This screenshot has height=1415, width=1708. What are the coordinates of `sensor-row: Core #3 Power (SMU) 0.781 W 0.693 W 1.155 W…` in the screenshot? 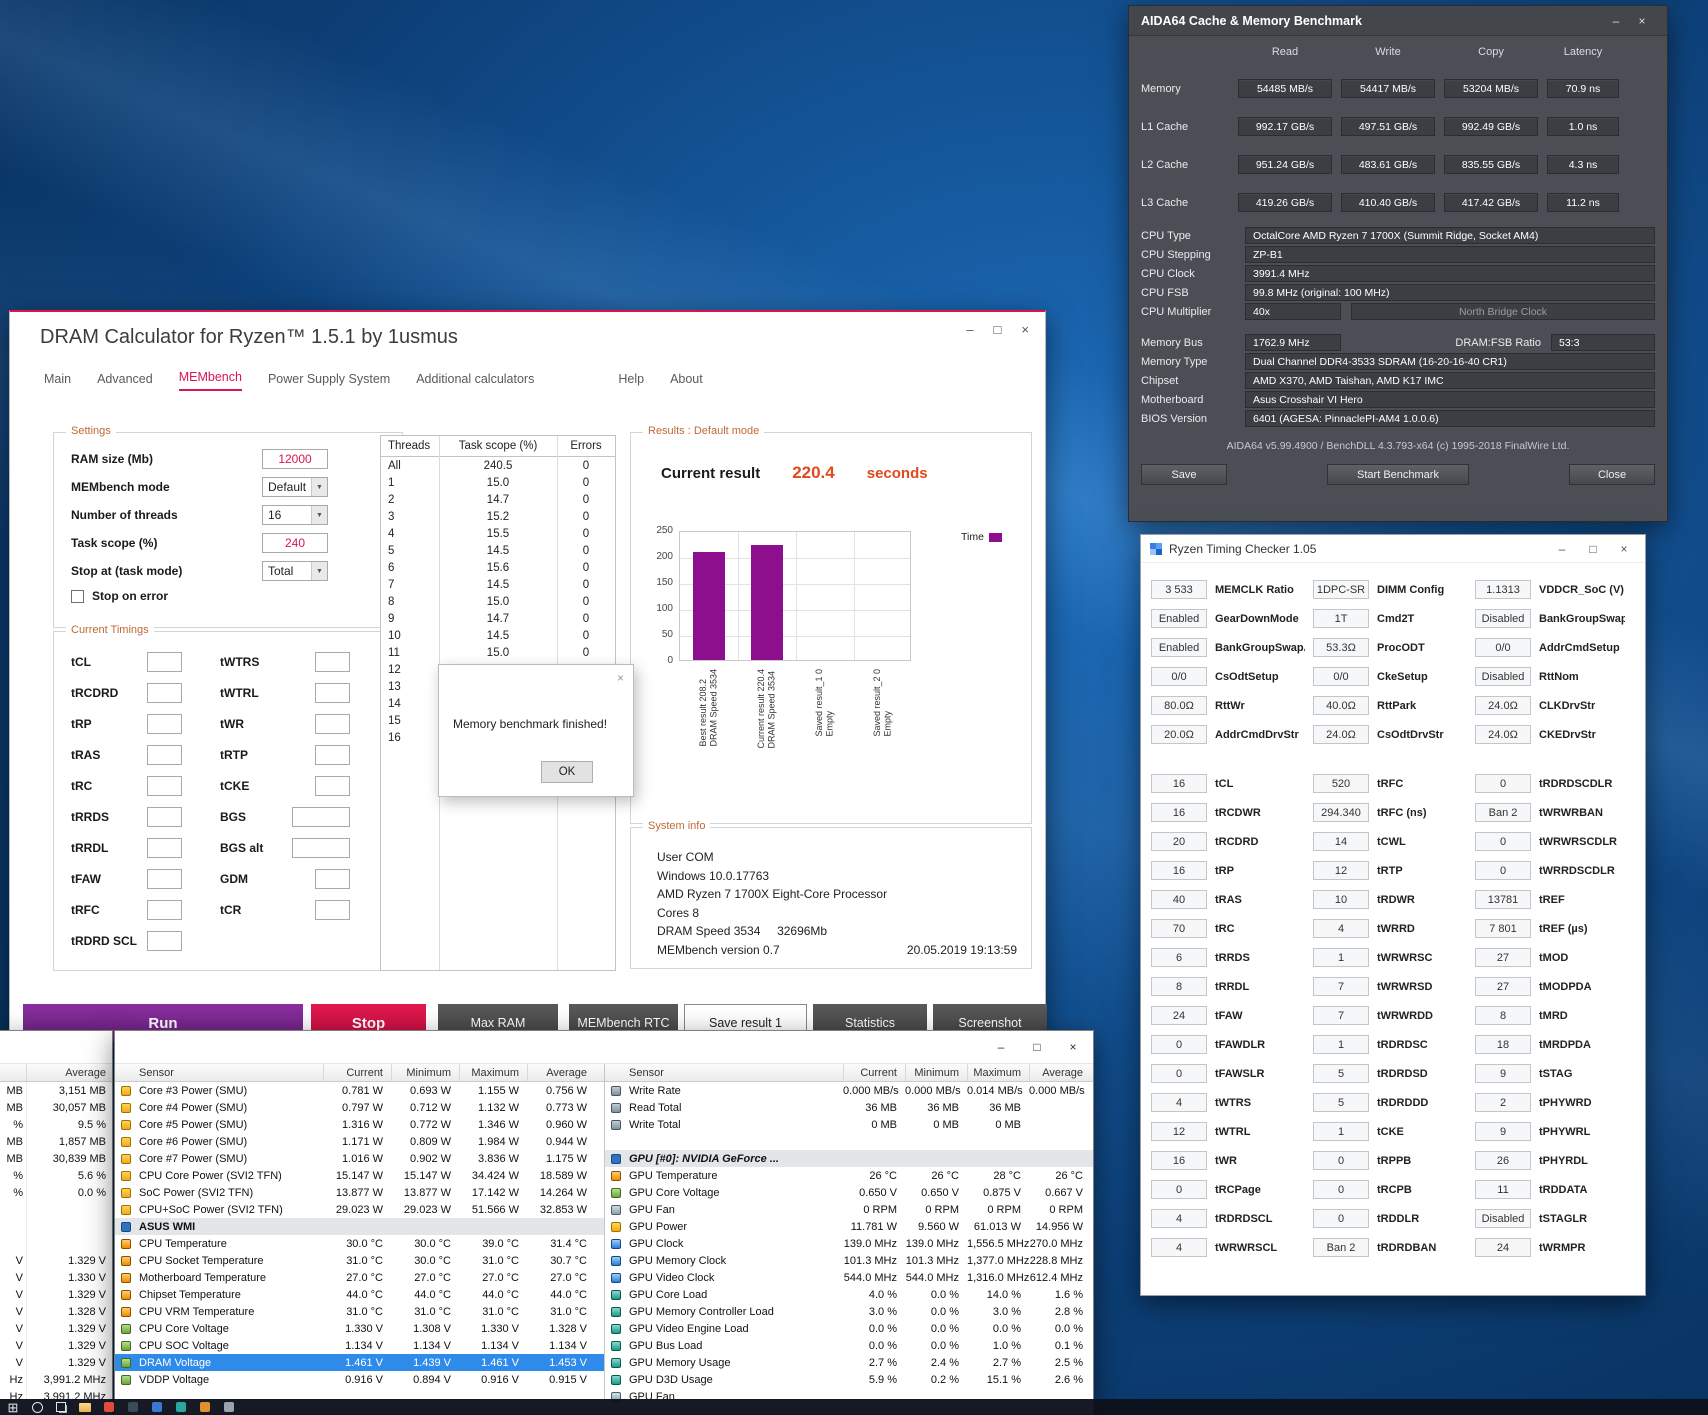 It's located at (359, 1090).